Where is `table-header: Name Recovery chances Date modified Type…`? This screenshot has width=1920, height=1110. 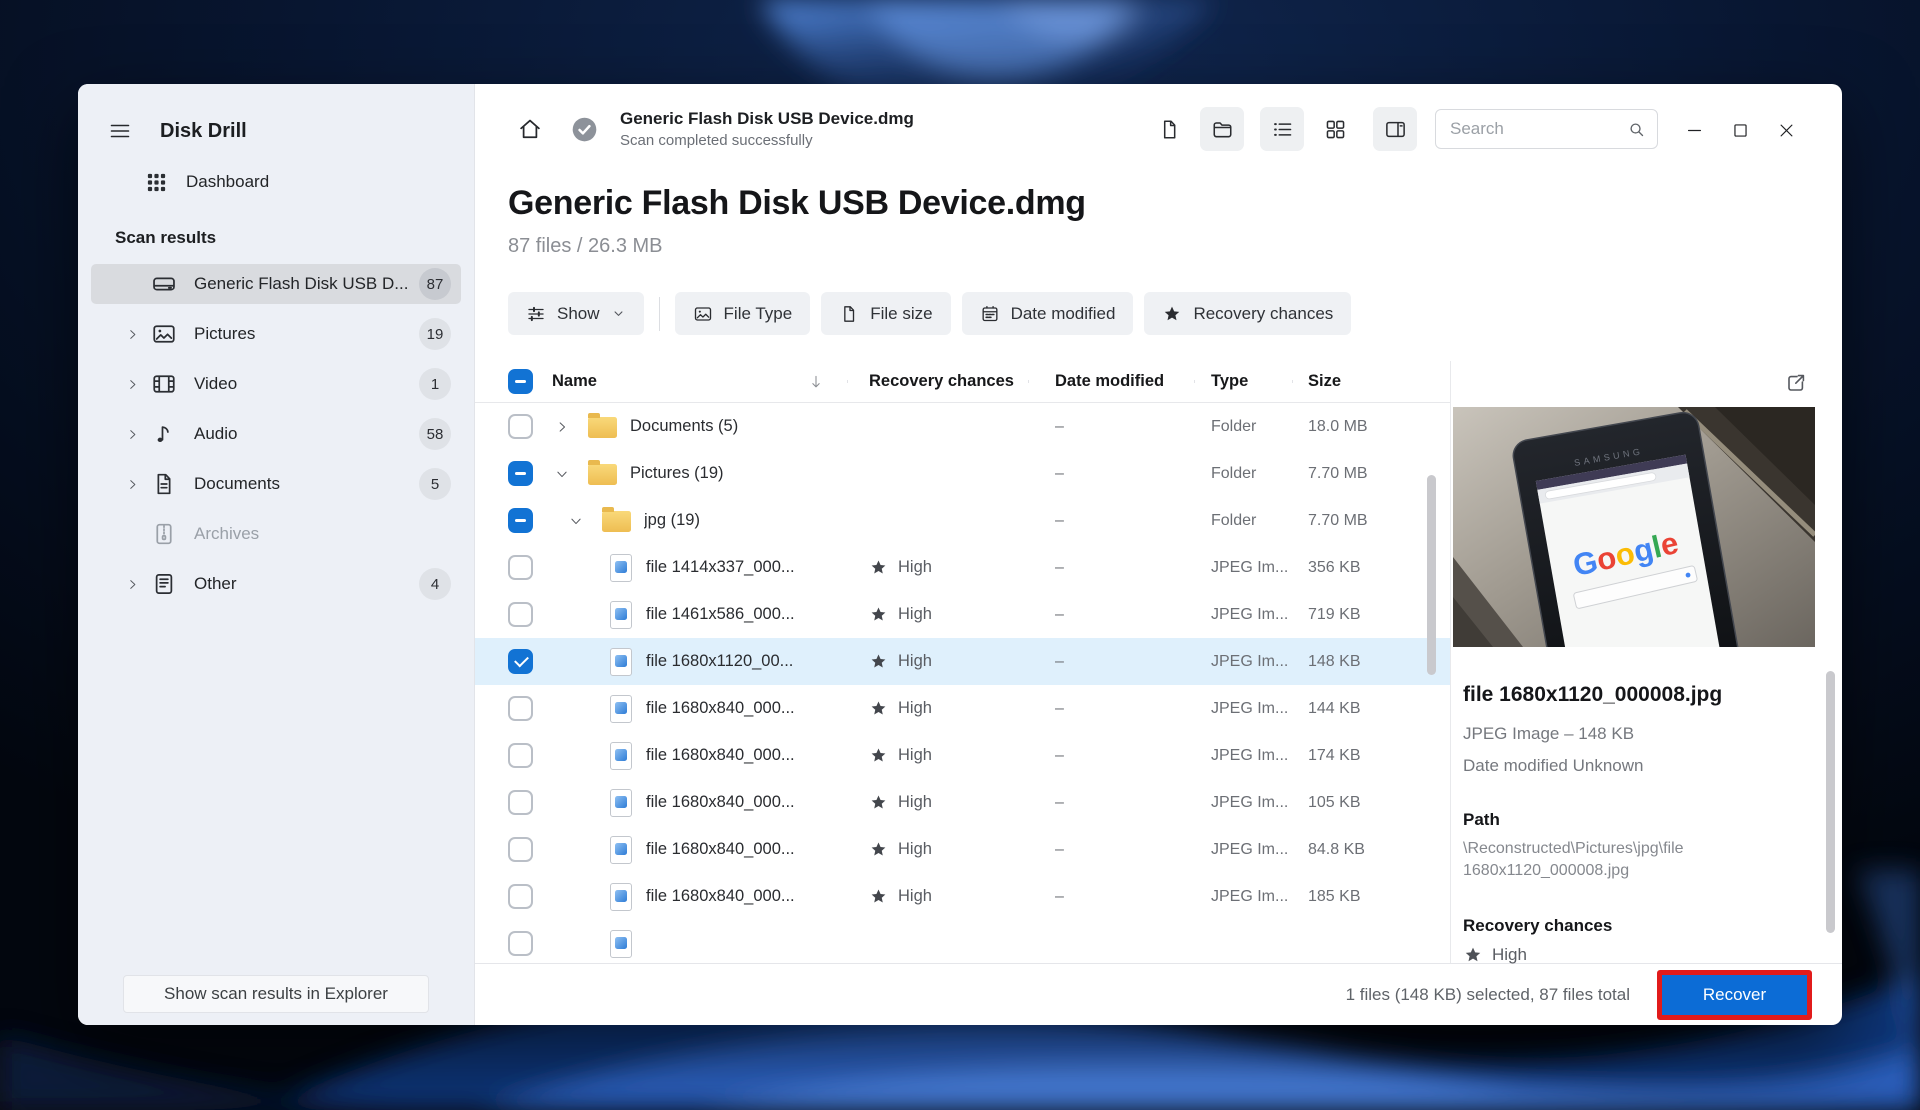 table-header: Name Recovery chances Date modified Type… is located at coordinates (962, 382).